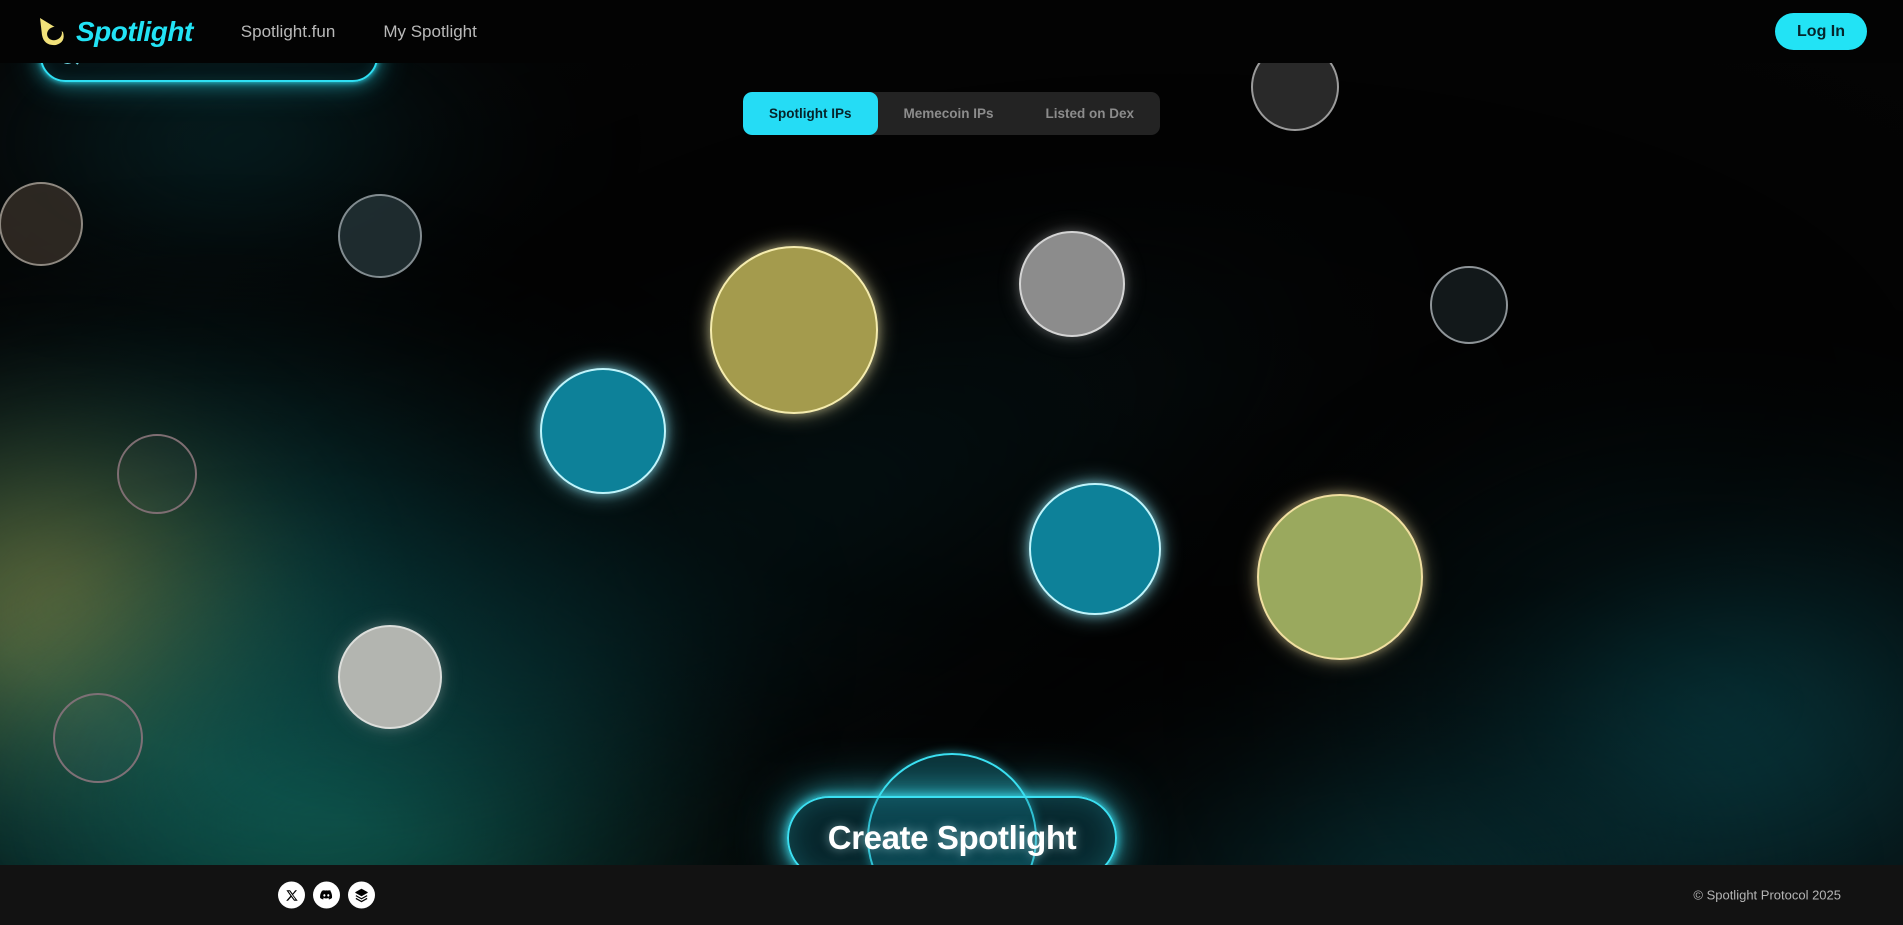  I want to click on background-glow-top-left, so click(280, 178).